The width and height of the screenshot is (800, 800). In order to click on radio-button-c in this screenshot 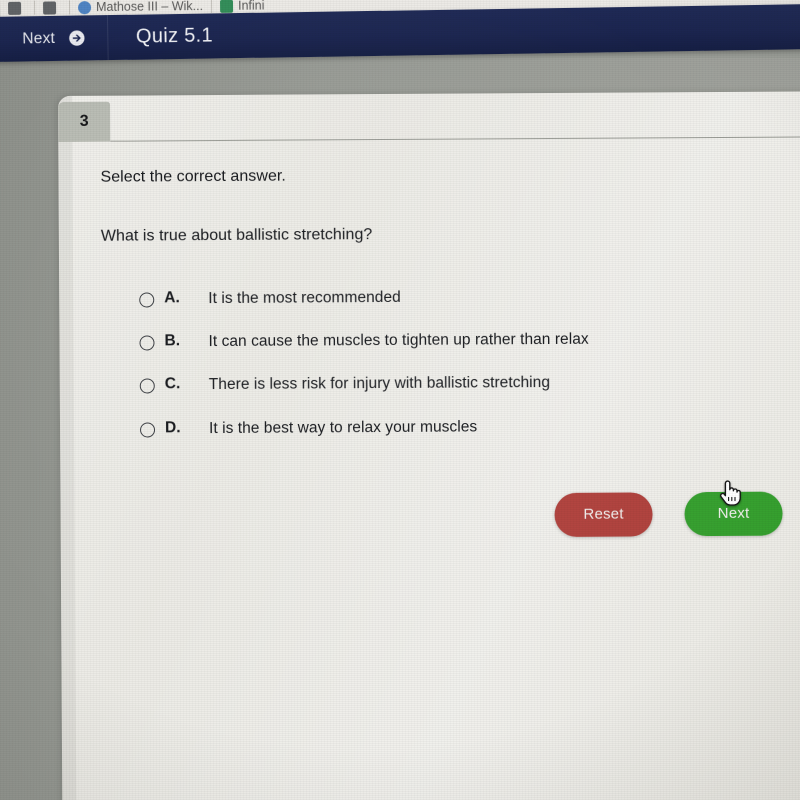, I will do `click(147, 386)`.